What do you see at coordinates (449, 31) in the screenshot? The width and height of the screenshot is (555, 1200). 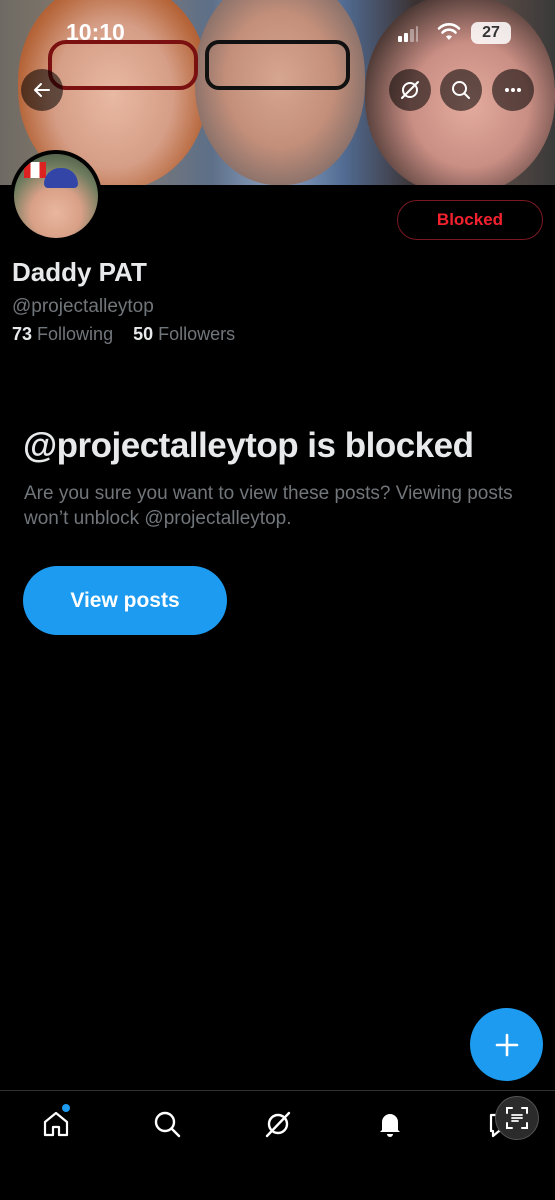 I see `wifi-icon` at bounding box center [449, 31].